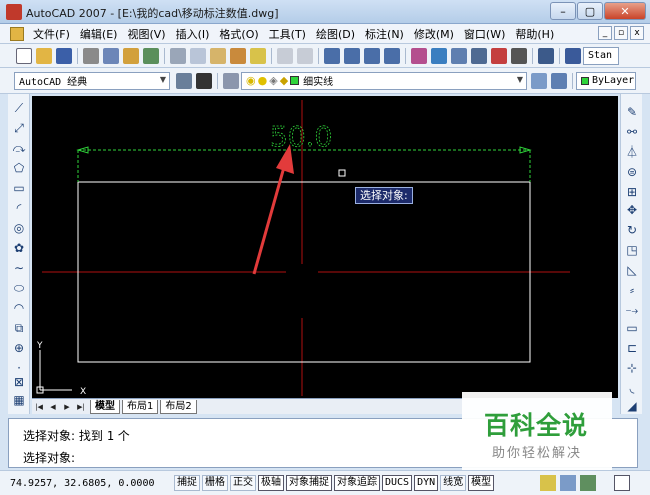 The image size is (650, 495). Describe the element at coordinates (92, 80) in the screenshot. I see `workspace-combo: AutoCAD 经典 ▼` at that location.